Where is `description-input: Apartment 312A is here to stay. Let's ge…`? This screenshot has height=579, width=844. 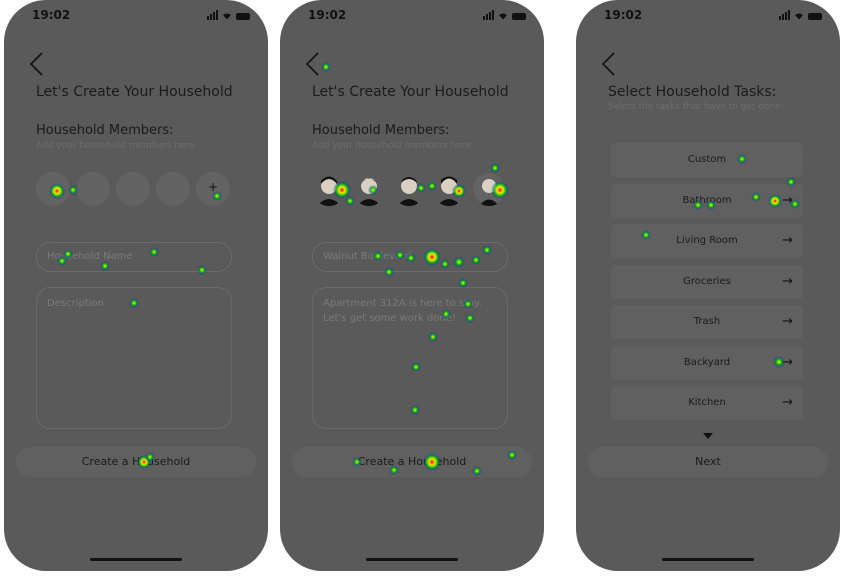 description-input: Apartment 312A is here to stay. Let's ge… is located at coordinates (410, 358).